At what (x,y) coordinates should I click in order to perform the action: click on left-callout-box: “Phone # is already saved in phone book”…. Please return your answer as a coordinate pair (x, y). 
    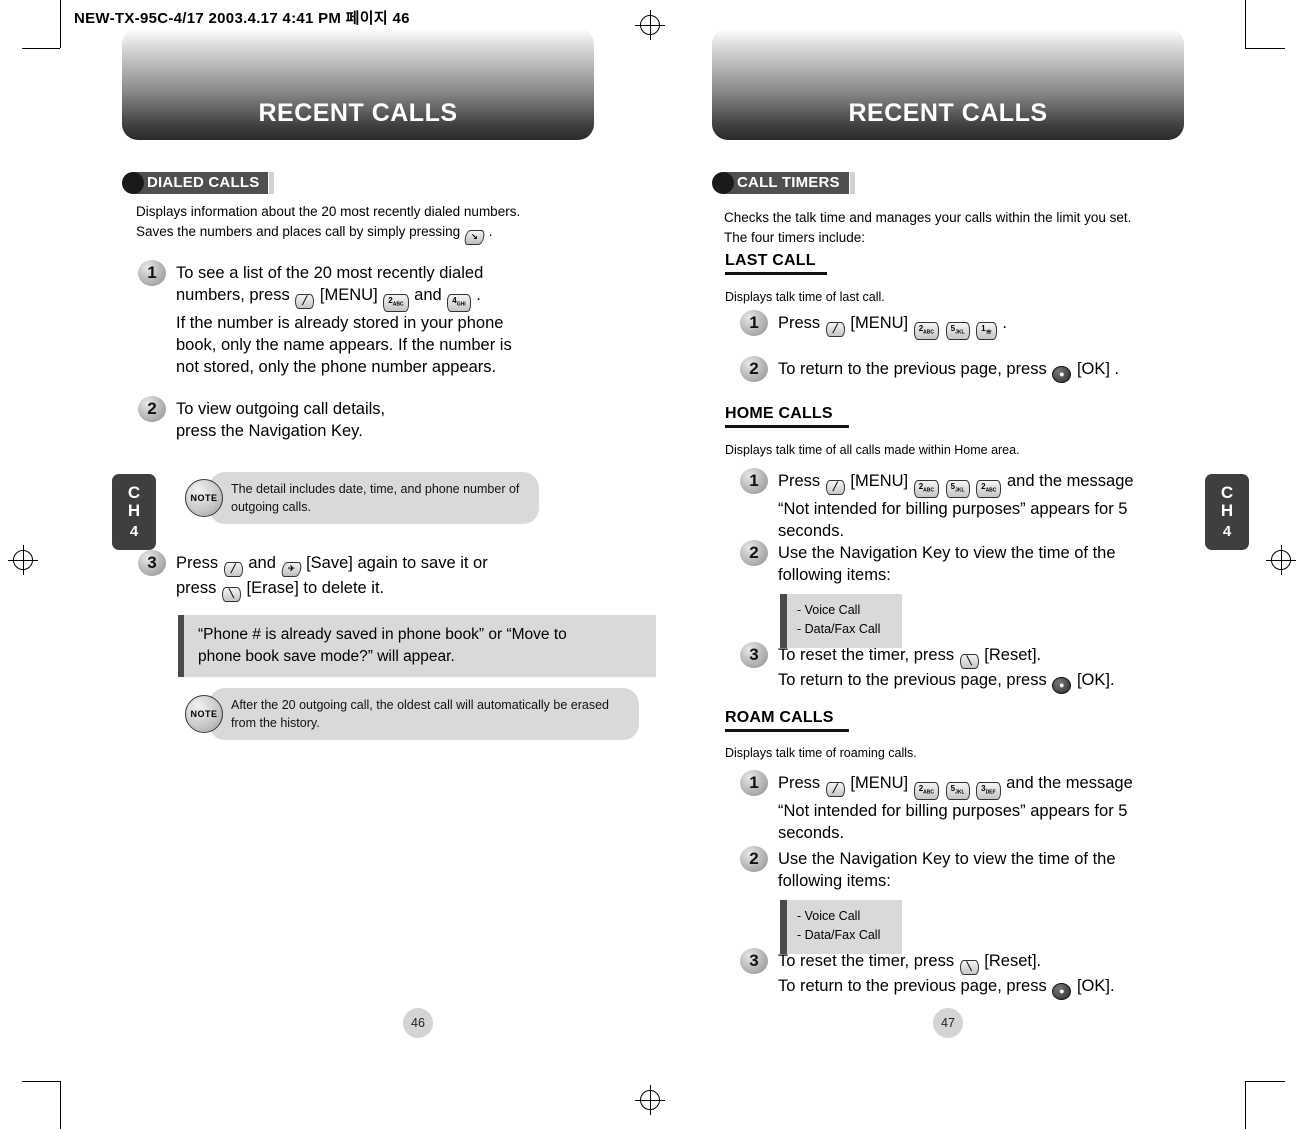
    Looking at the image, I should click on (417, 646).